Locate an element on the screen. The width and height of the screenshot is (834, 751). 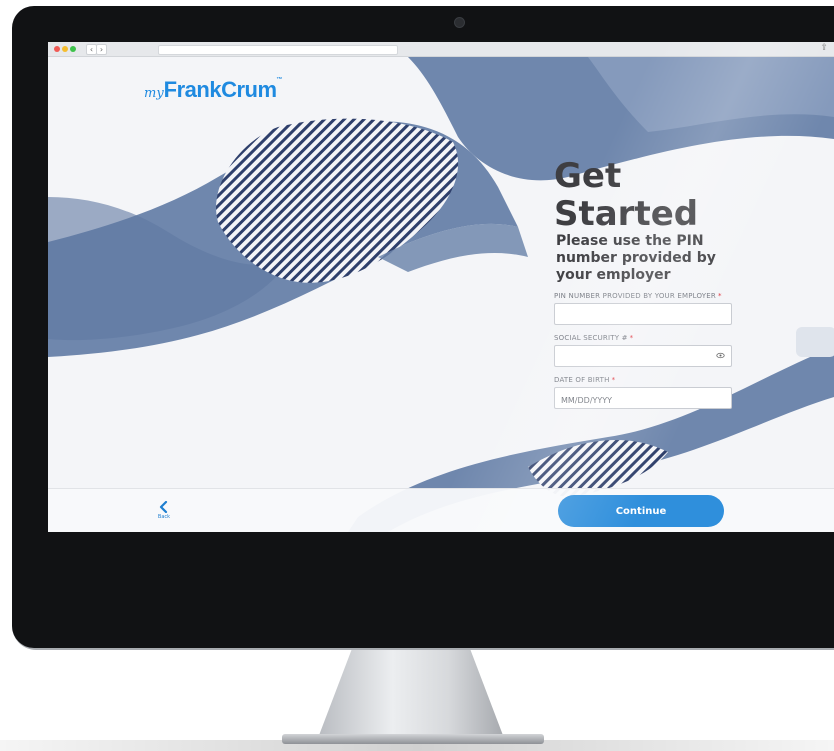
logo-prefix: my is located at coordinates (154, 93).